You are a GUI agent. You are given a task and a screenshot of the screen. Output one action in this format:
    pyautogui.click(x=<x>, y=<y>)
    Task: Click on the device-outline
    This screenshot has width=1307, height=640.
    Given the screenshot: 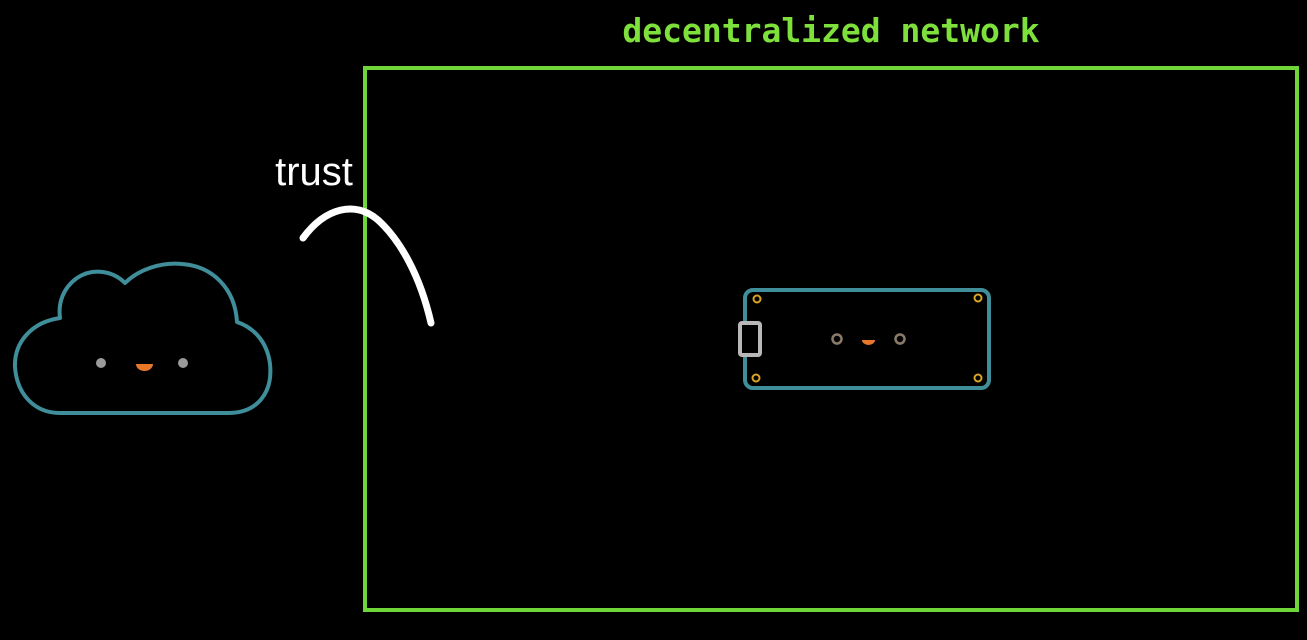 What is the action you would take?
    pyautogui.click(x=867, y=339)
    